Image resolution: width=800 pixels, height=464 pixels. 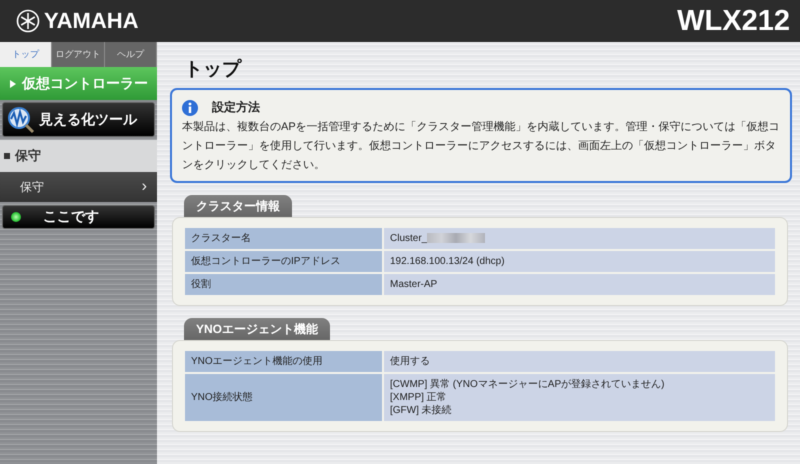 I want to click on section-tab-title: YNOエージェント機能, so click(x=257, y=329).